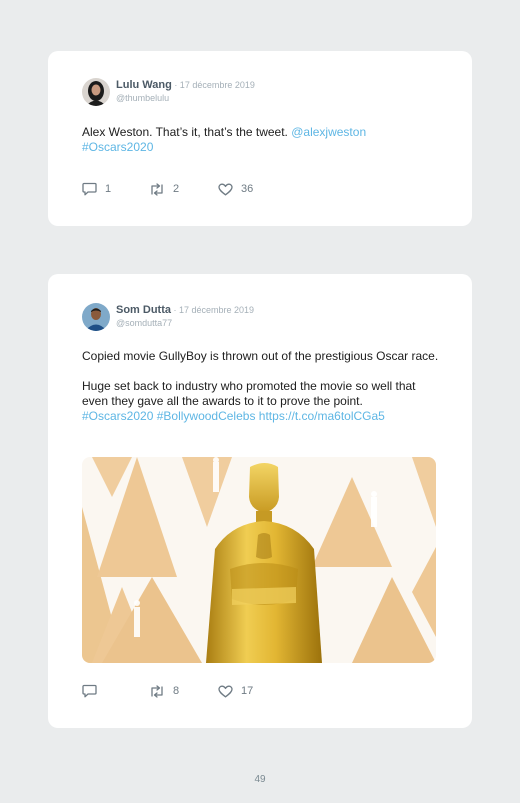 The image size is (520, 803). I want to click on tweet-actions: 1 2 36, so click(167, 189).